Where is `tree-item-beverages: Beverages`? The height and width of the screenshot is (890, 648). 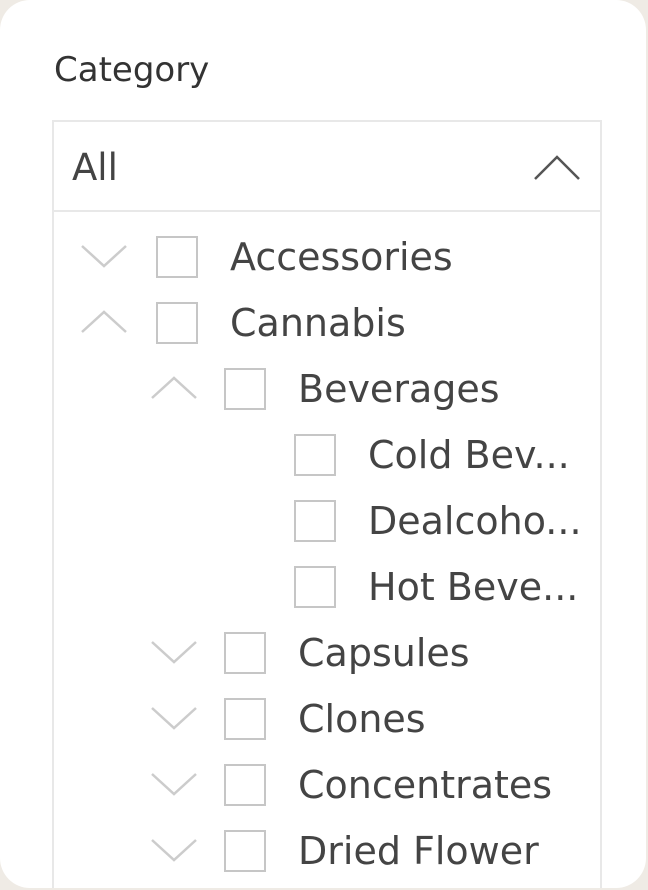
tree-item-beverages: Beverages is located at coordinates (327, 387).